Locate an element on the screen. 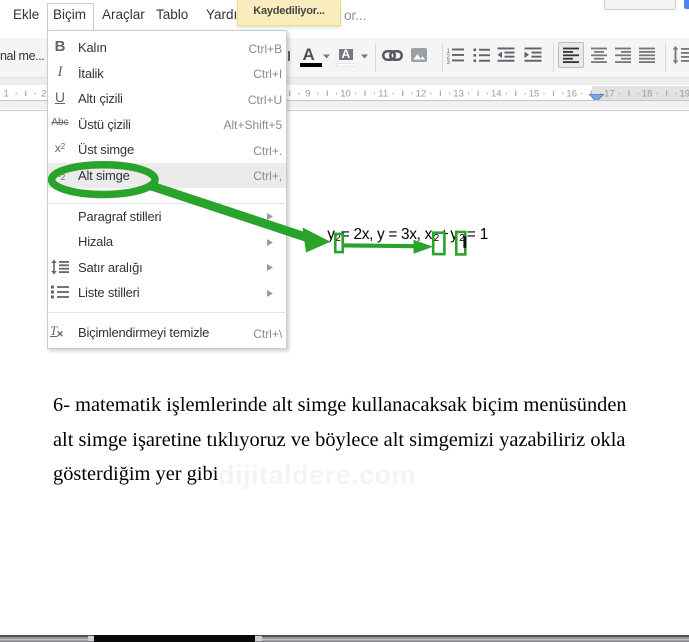 This screenshot has height=642, width=689. svg-text: 1 is located at coordinates (6, 93).